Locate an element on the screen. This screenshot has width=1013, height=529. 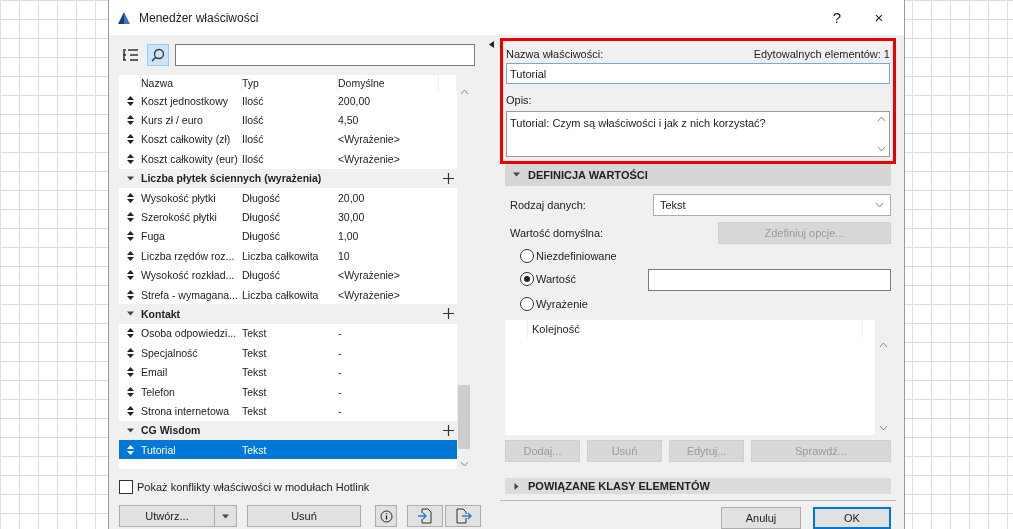
search-button is located at coordinates (158, 55).